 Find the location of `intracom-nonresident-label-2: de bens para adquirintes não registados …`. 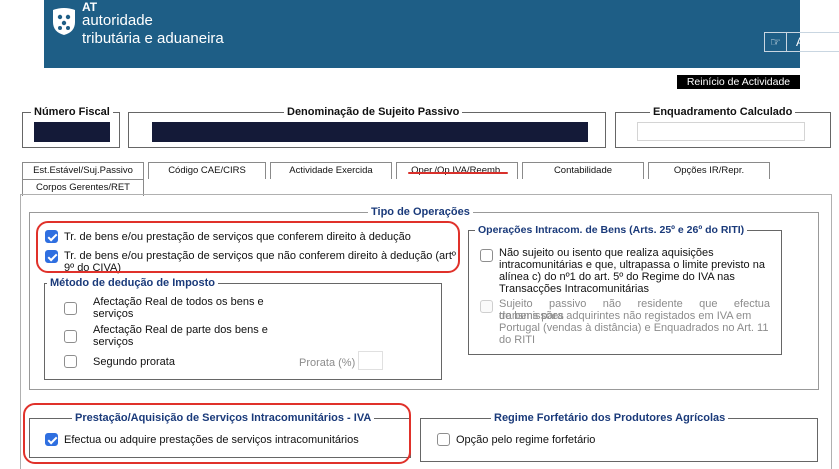

intracom-nonresident-label-2: de bens para adquirintes não registados … is located at coordinates (625, 316).